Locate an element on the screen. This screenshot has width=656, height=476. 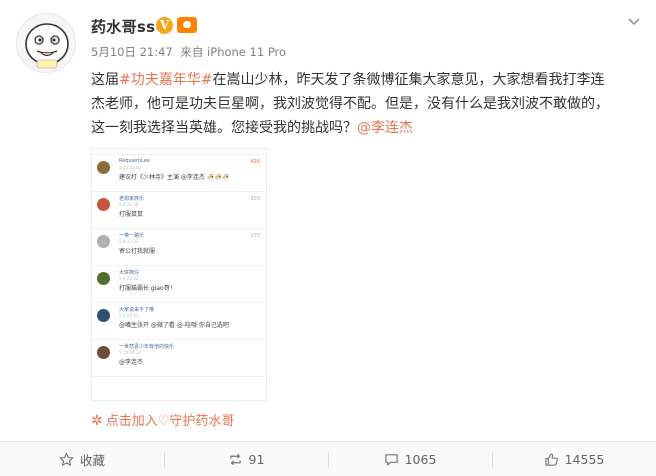
like-count: 14555 is located at coordinates (584, 459).